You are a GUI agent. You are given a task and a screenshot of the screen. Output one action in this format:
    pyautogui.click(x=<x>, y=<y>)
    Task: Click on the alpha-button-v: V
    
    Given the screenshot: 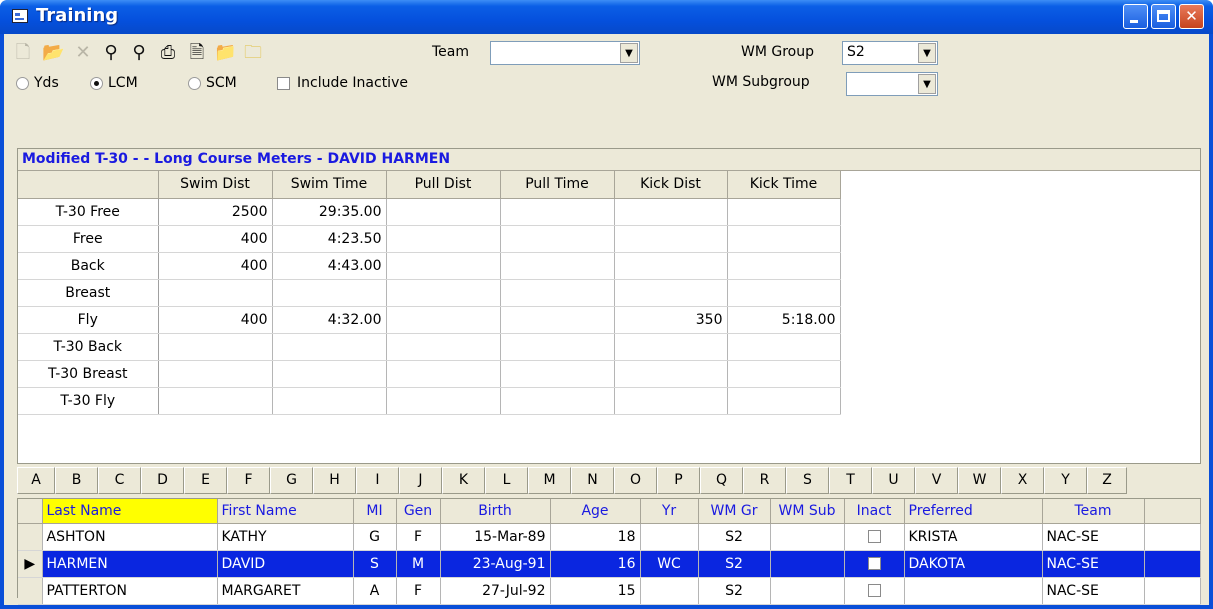 What is the action you would take?
    pyautogui.click(x=936, y=480)
    